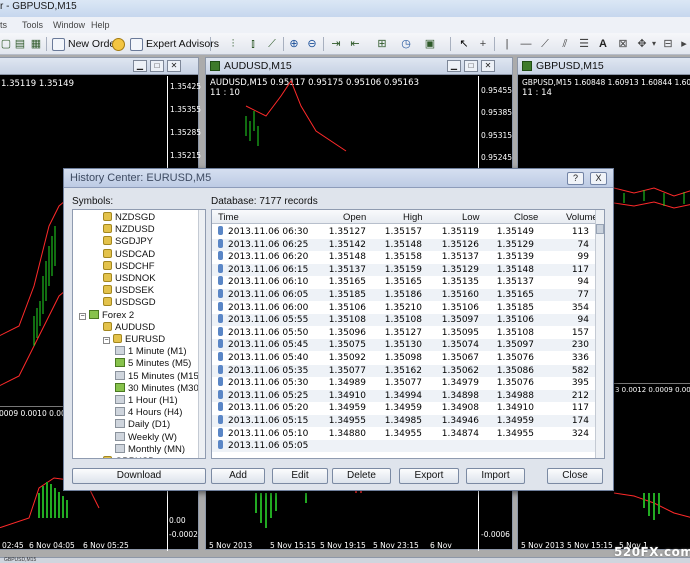 This screenshot has height=563, width=690. What do you see at coordinates (623, 44) in the screenshot?
I see `label-icon: ⊠` at bounding box center [623, 44].